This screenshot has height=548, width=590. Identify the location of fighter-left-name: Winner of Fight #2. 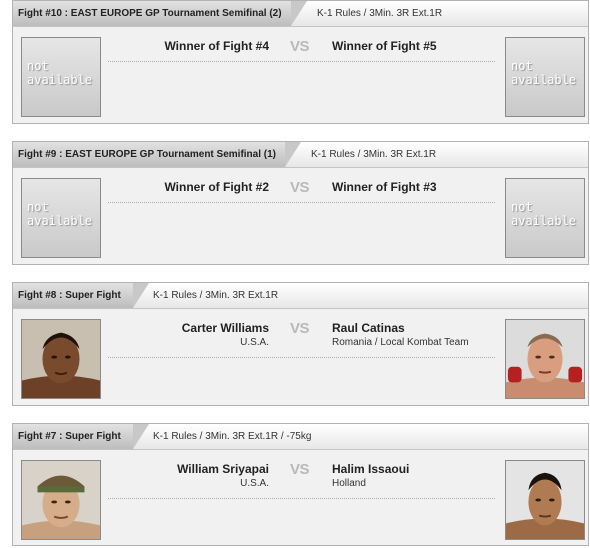
(216, 187).